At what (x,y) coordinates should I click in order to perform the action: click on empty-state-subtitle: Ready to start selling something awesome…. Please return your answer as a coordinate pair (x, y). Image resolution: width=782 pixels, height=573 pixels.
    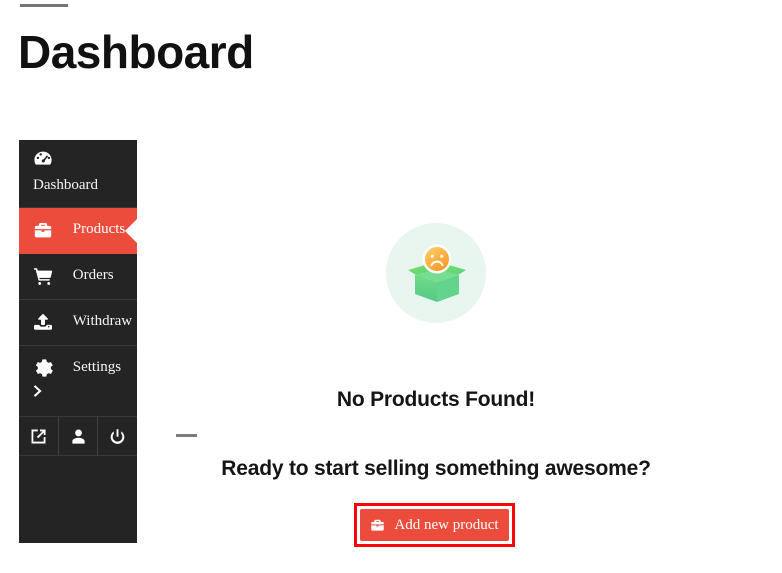
    Looking at the image, I should click on (436, 468).